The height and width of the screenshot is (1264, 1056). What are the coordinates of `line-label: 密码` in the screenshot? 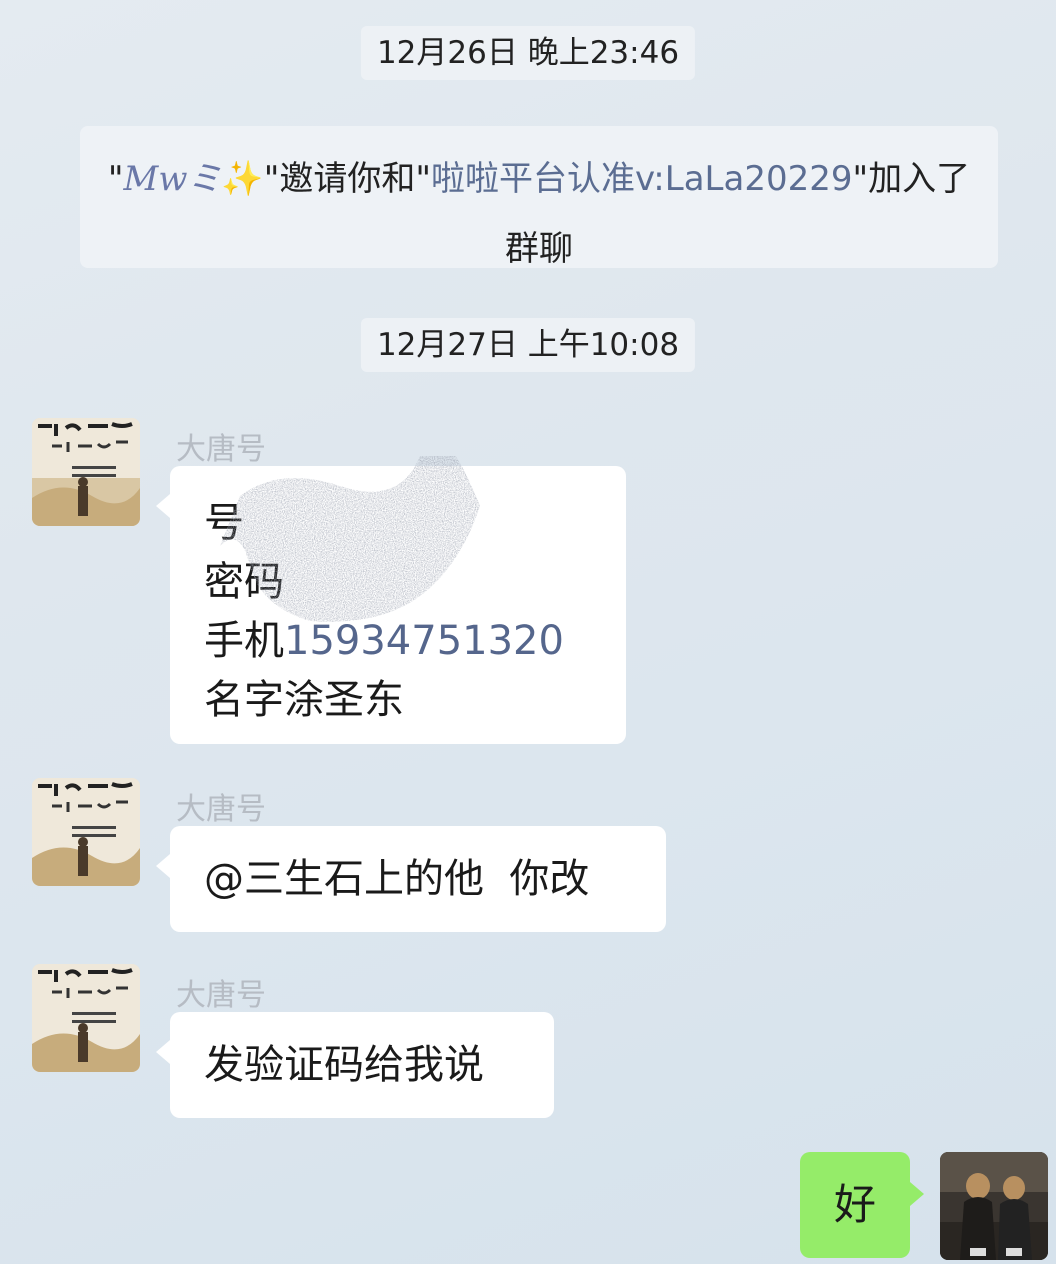 It's located at (244, 582).